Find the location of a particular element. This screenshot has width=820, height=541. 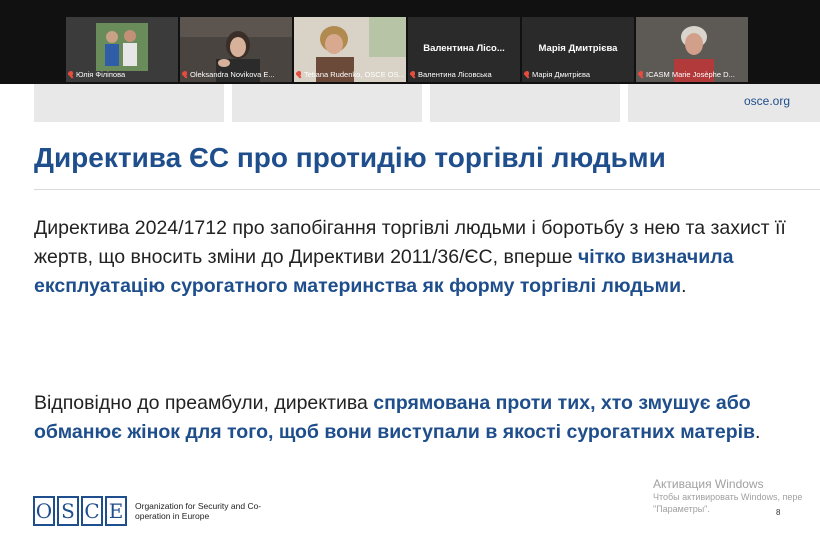

participant-tile-5: Марія Дмитрієва Марія Дмитрієва is located at coordinates (578, 49).